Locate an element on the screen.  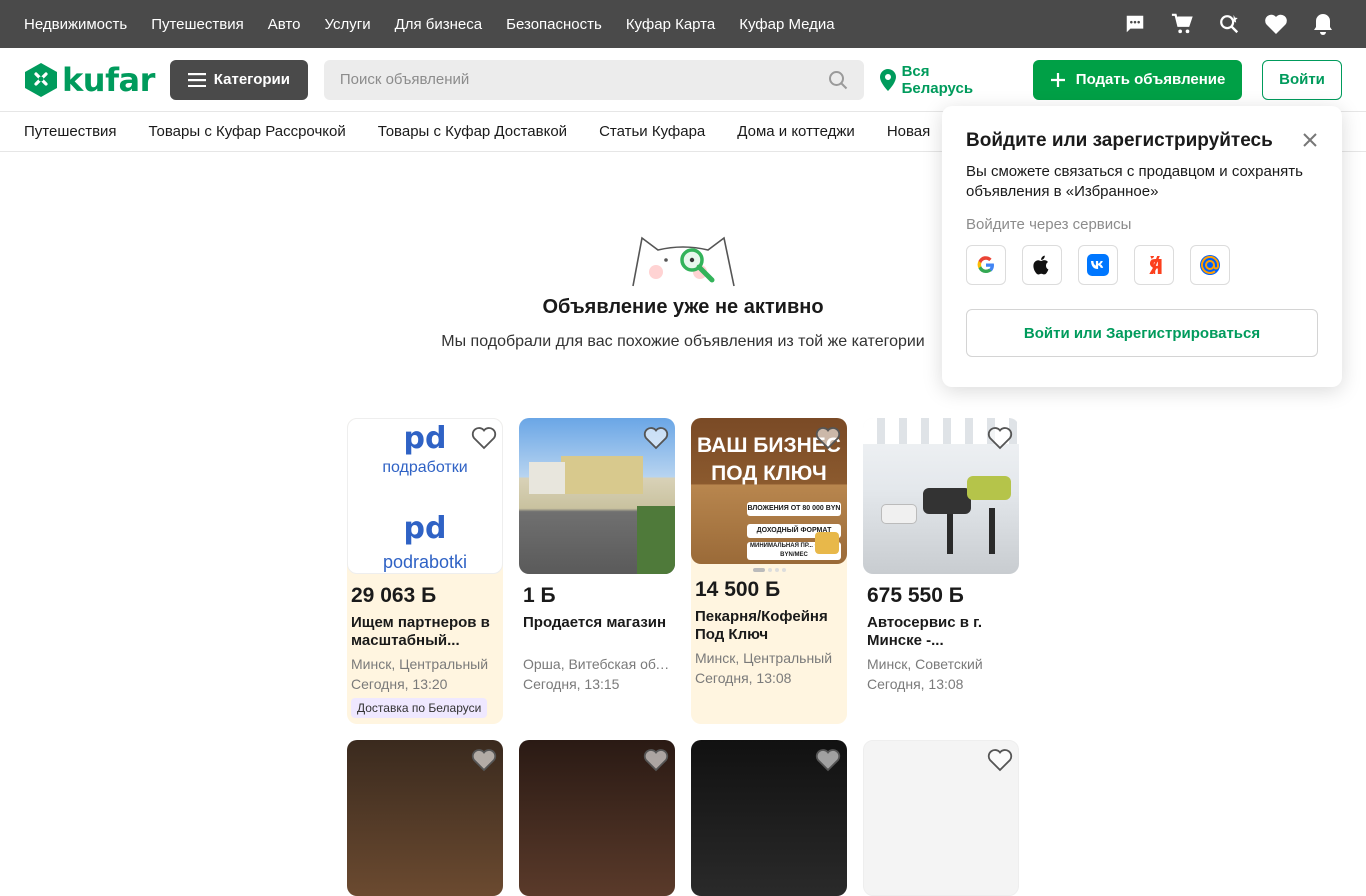
ad-time: Сегодня, 13:20 is located at coordinates (399, 684).